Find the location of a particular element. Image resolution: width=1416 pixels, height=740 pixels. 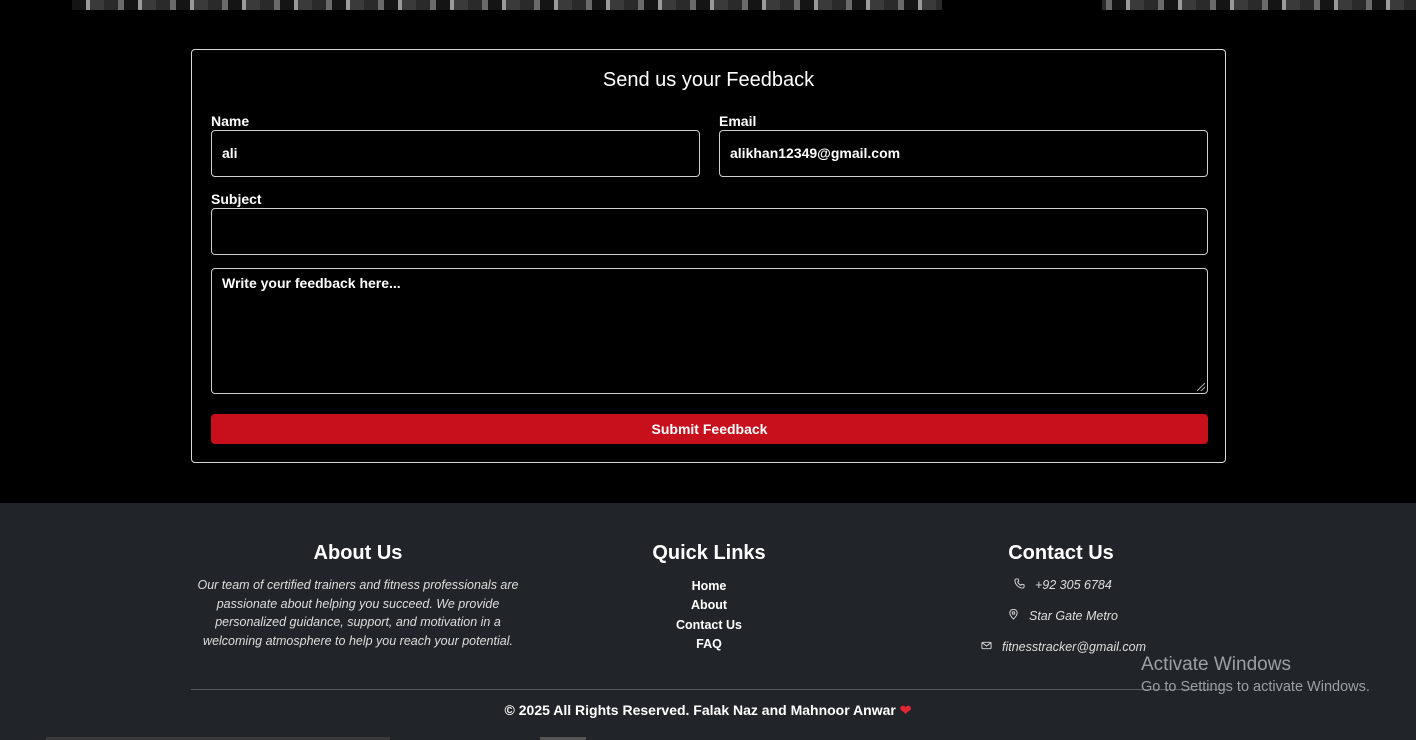

contact-email-text: fitnesstracker@gmail.com is located at coordinates (1074, 647).